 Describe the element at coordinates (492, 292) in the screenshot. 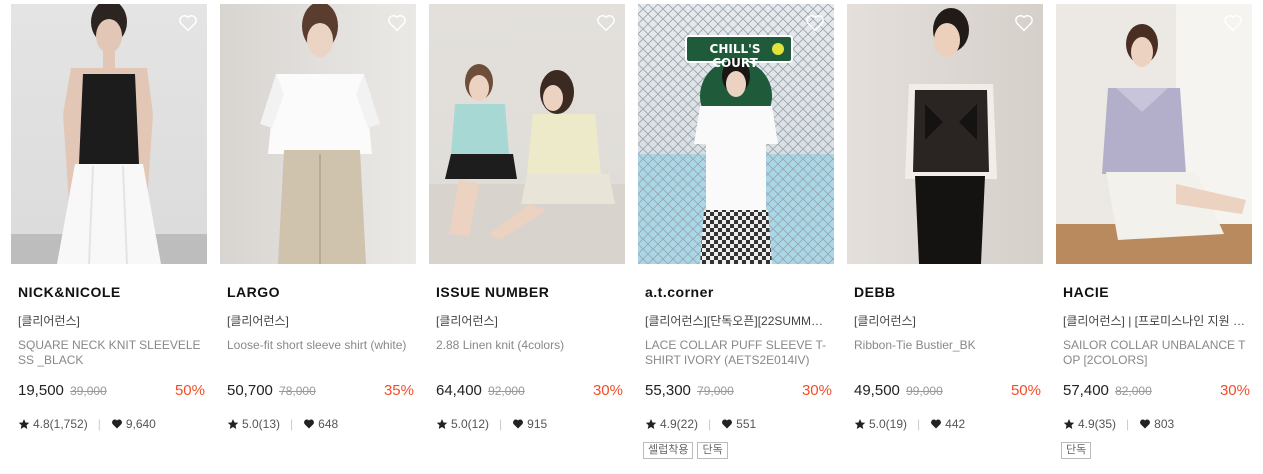

I see `brand-name: ISSUE NUMBER` at that location.